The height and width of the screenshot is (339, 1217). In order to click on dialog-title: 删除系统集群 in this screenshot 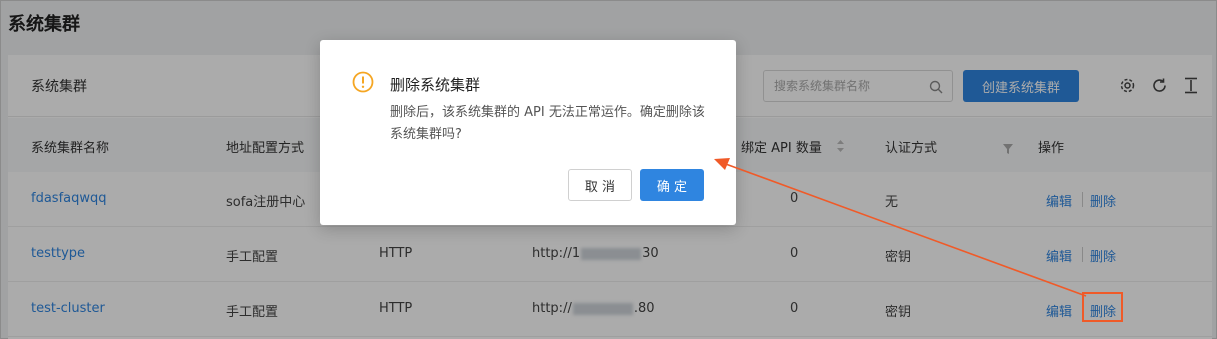, I will do `click(435, 85)`.